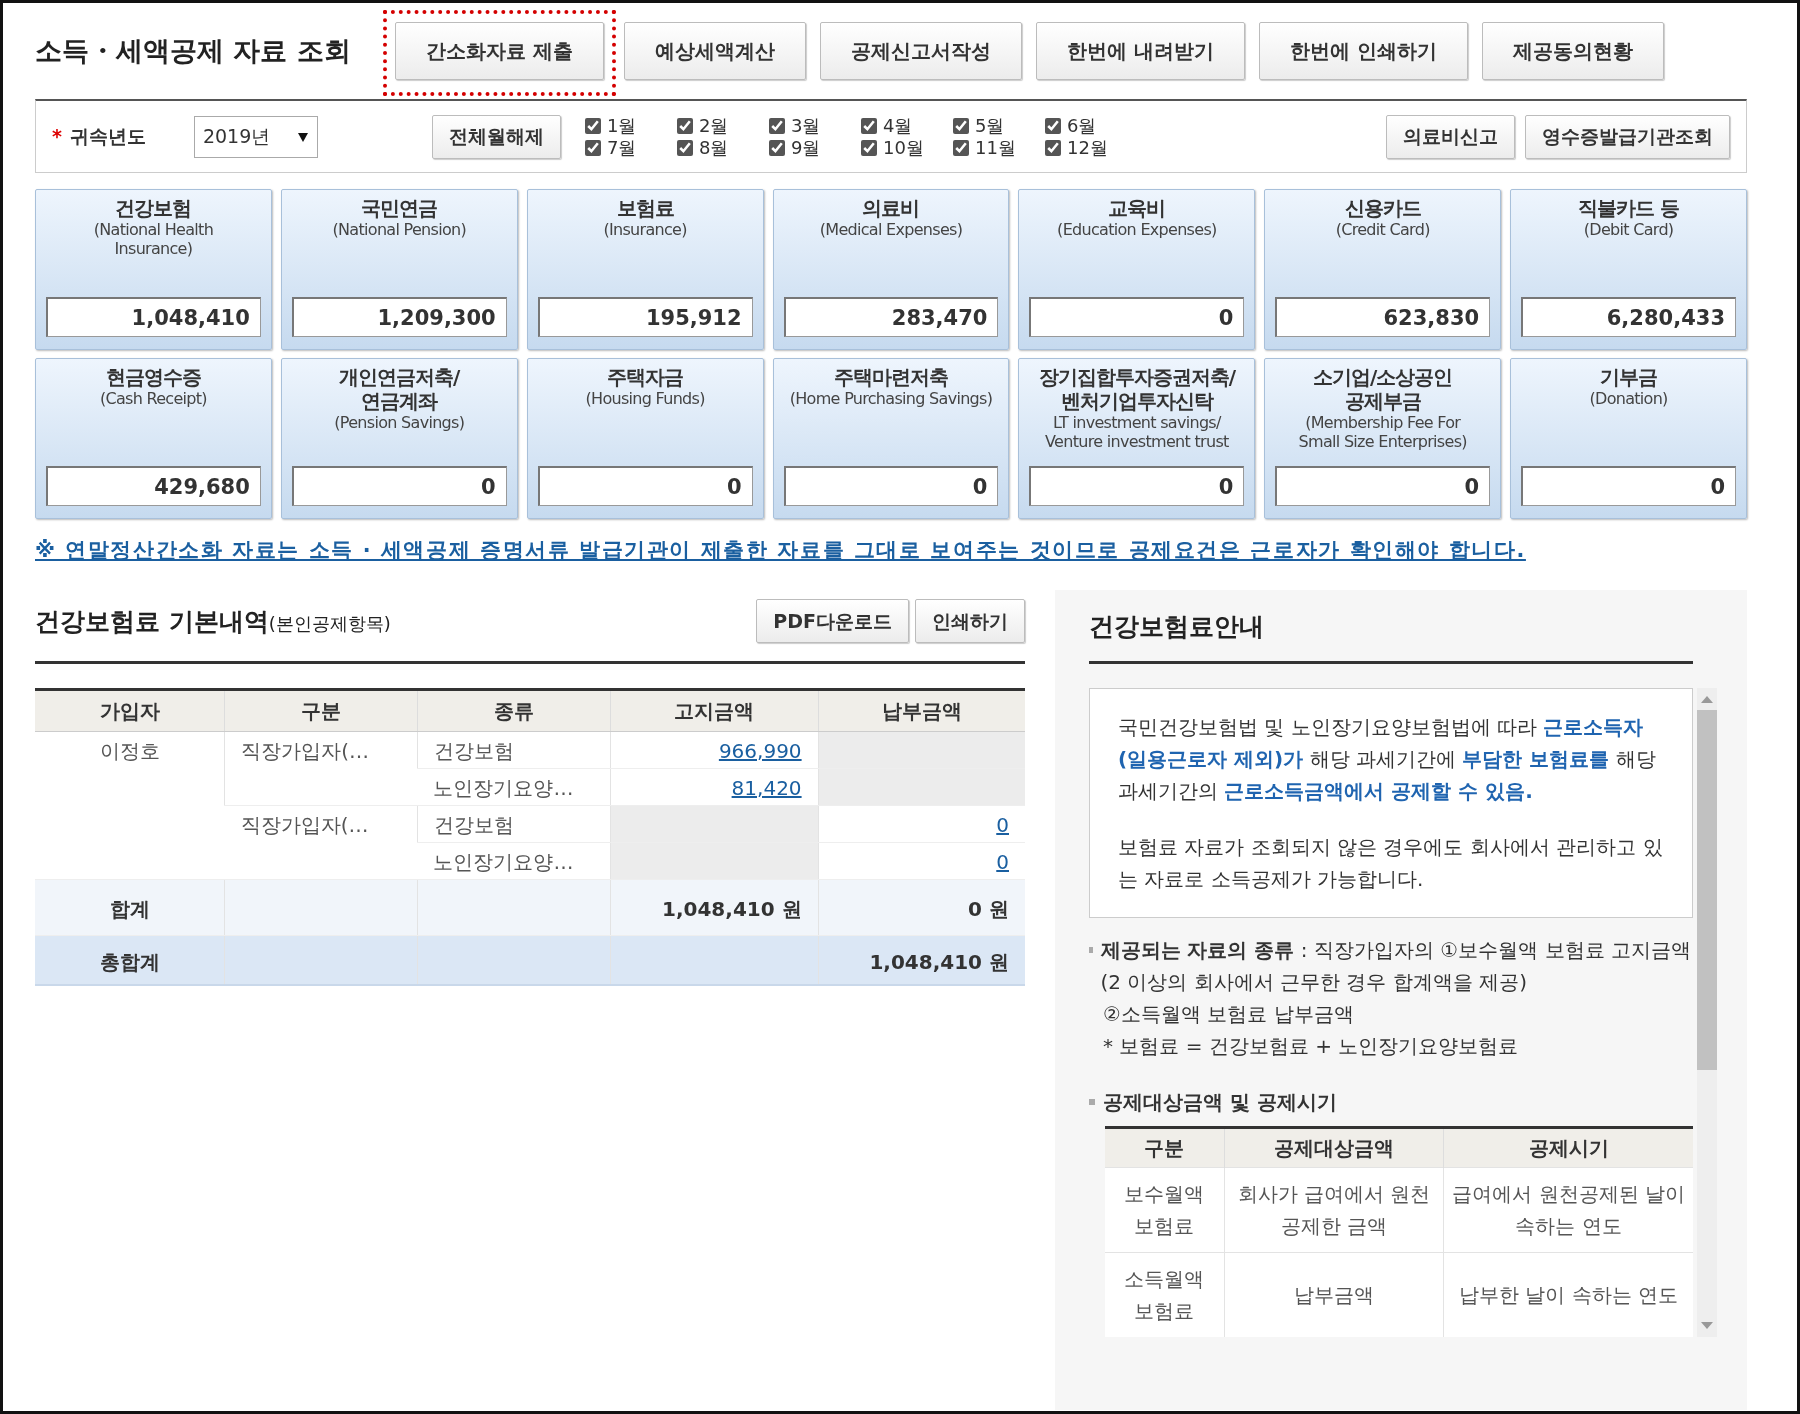 The width and height of the screenshot is (1800, 1414). I want to click on action-button: 인쇄하기, so click(970, 621).